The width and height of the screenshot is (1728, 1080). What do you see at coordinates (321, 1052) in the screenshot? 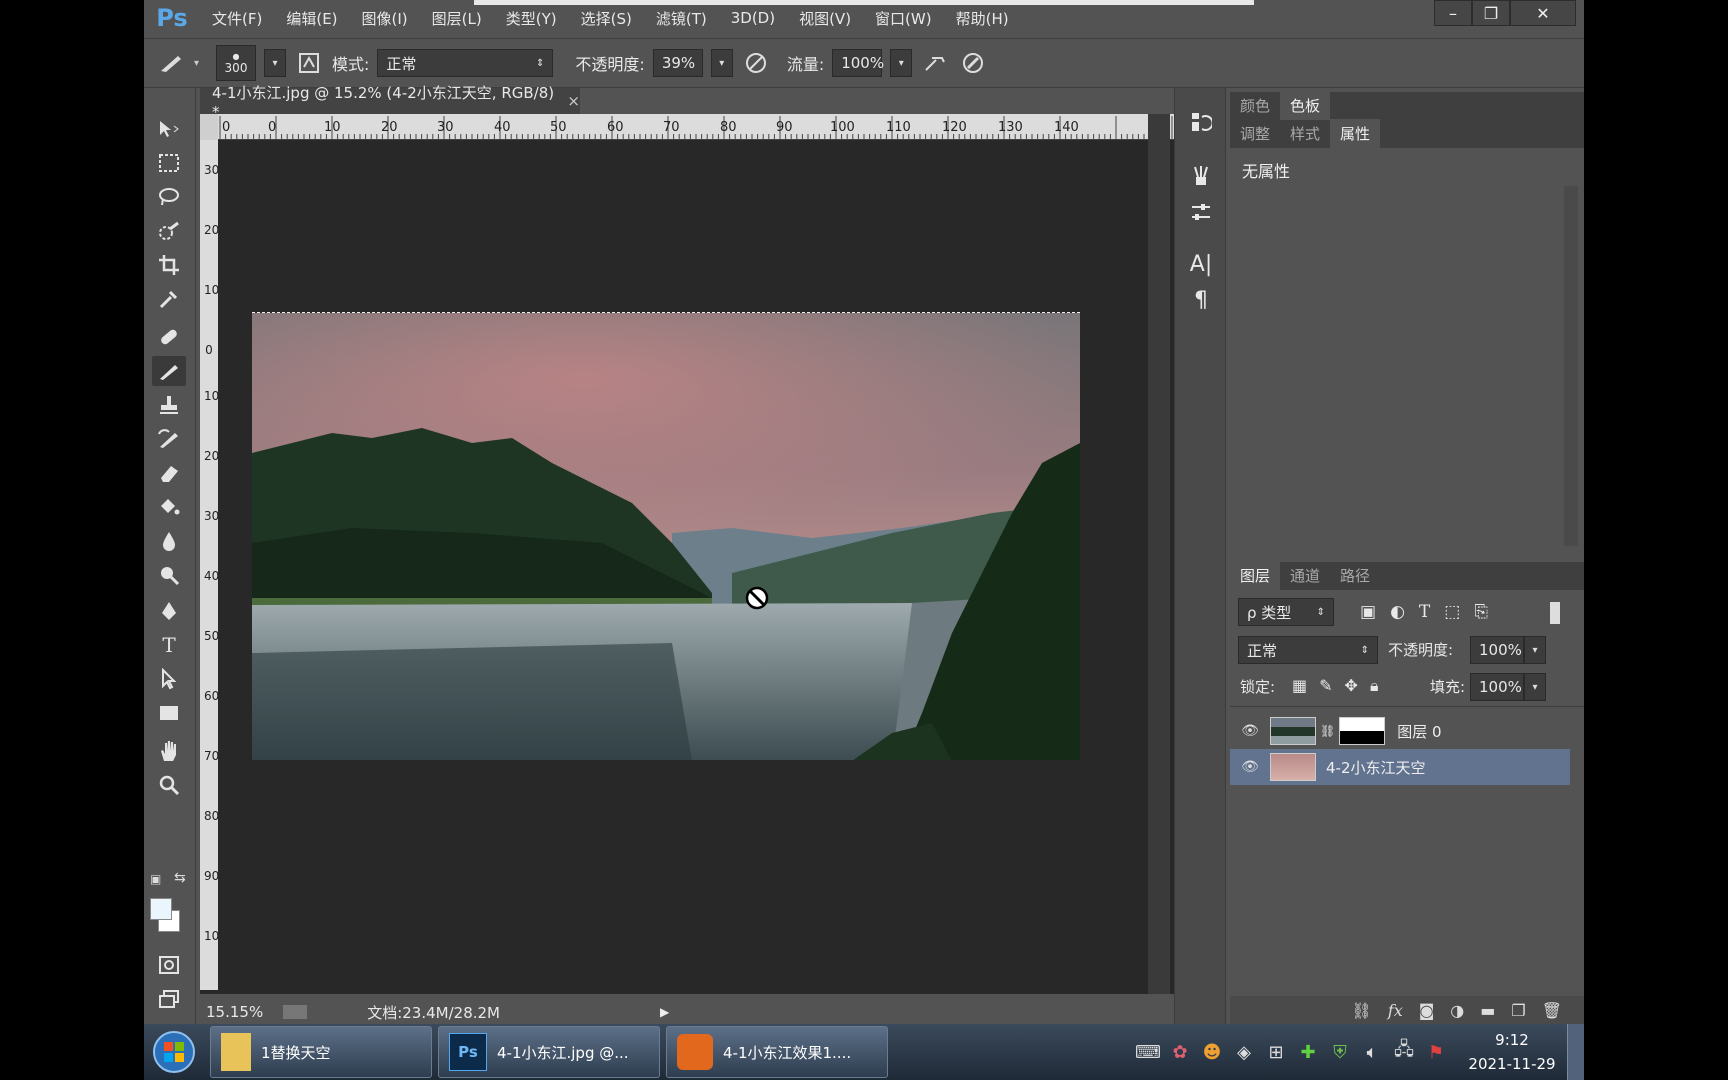
I see `taskbar-item-explorer: 1替换天空` at bounding box center [321, 1052].